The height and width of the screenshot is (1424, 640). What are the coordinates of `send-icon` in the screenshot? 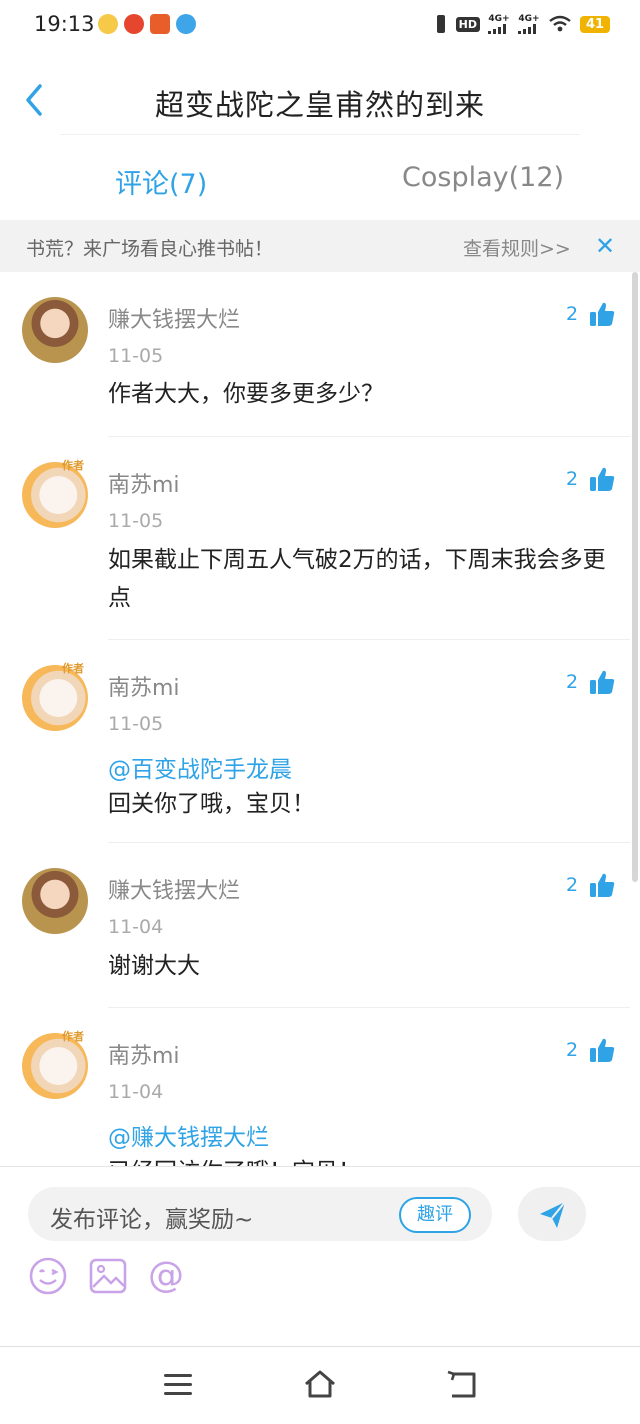 It's located at (553, 1214).